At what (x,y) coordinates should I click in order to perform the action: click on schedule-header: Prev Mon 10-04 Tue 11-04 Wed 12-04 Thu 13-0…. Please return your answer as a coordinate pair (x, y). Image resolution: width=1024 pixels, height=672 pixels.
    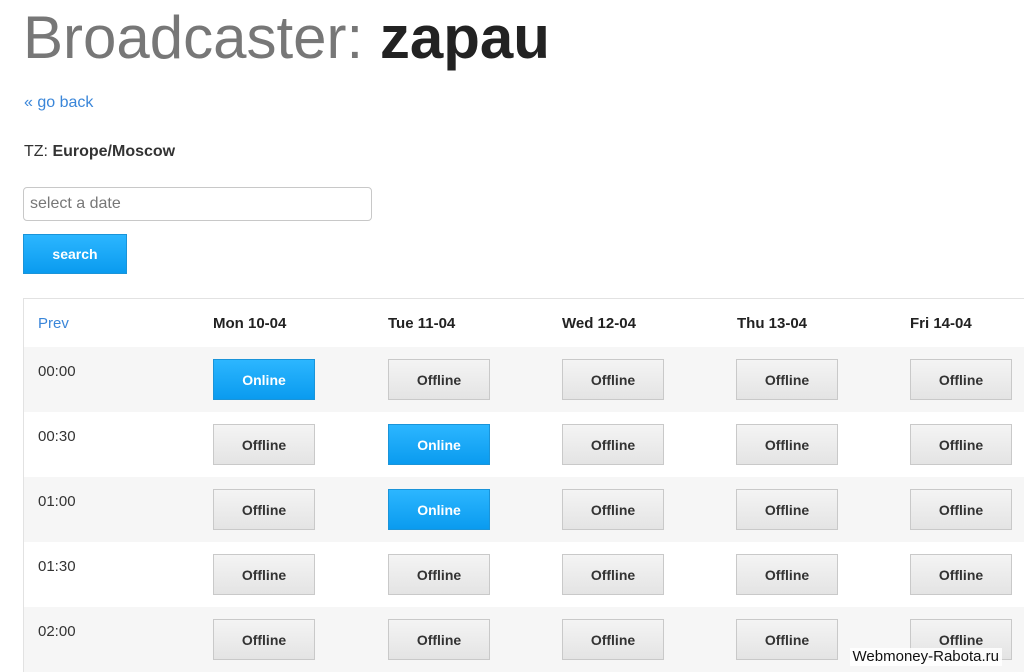
    Looking at the image, I should click on (524, 323).